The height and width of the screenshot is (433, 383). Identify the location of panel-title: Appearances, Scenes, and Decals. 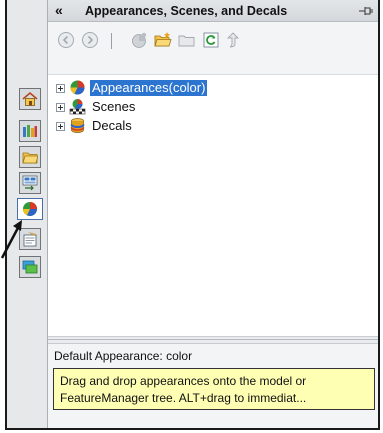
(186, 11).